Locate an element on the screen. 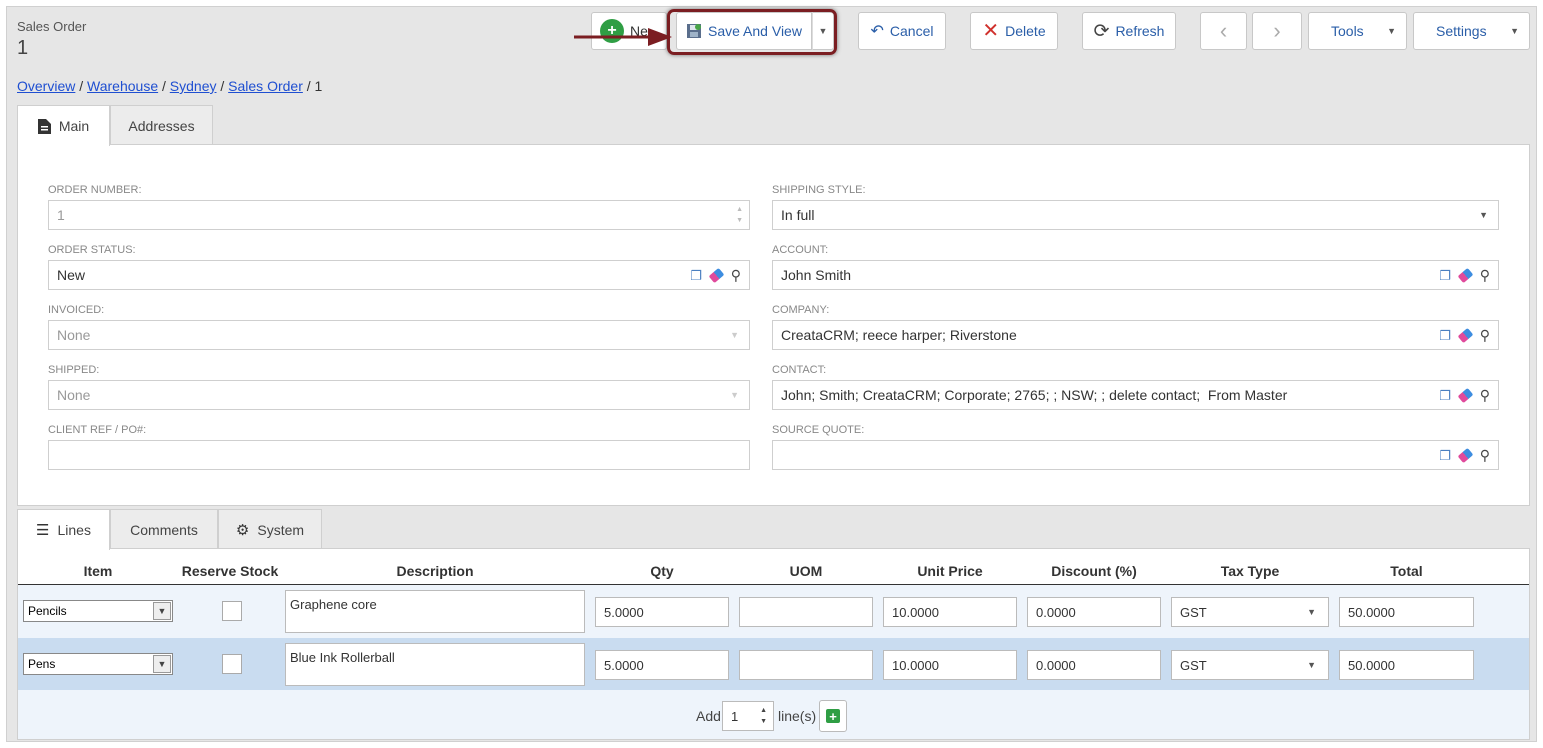 The image size is (1543, 748). source-quote-label: SOURCE QUOTE: is located at coordinates (818, 430).